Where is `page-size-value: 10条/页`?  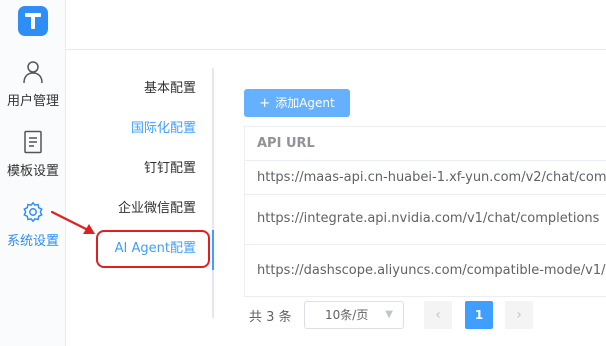
page-size-value: 10条/页 is located at coordinates (347, 315).